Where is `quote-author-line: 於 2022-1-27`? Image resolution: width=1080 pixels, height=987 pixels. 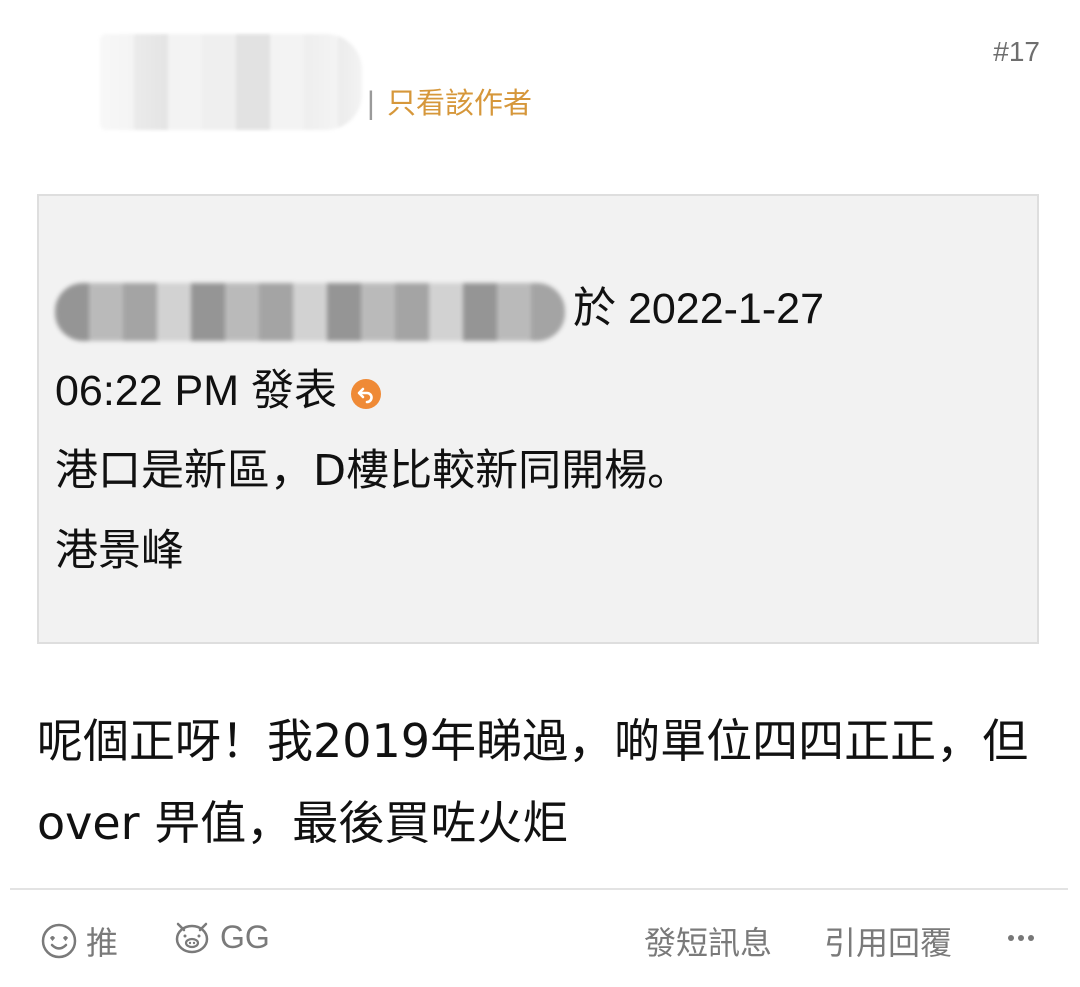
quote-author-line: 於 2022-1-27 is located at coordinates (439, 307).